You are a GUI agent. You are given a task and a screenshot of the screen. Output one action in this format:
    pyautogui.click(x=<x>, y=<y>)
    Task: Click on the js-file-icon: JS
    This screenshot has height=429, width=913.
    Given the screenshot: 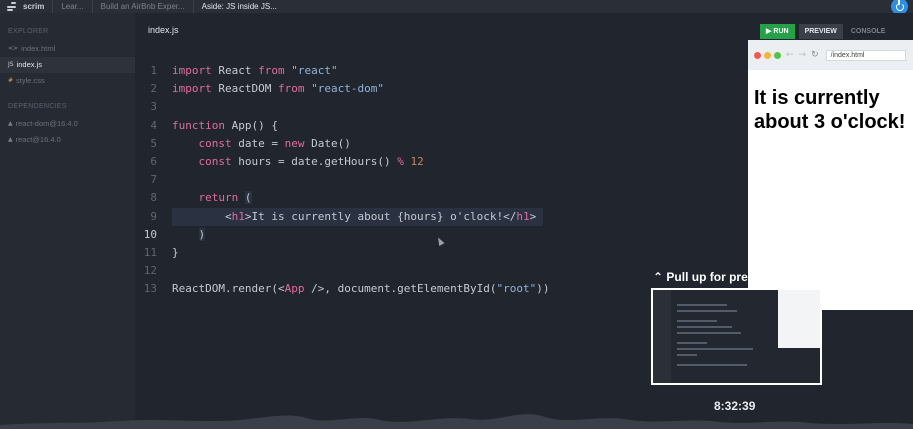 What is the action you would take?
    pyautogui.click(x=11, y=64)
    